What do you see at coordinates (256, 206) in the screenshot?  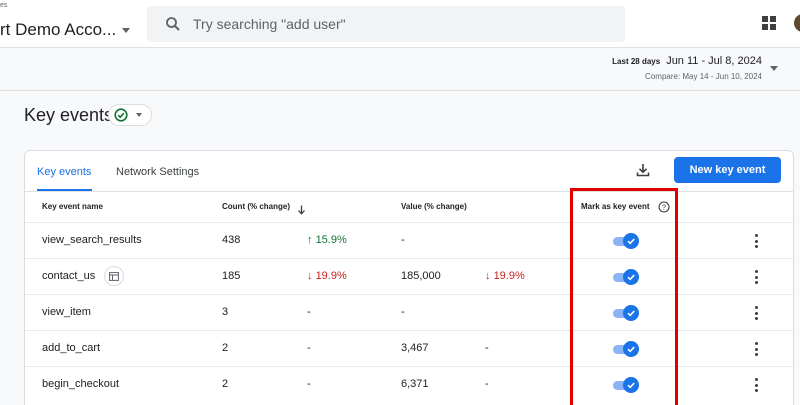 I see `column-header-count: Count (% change)` at bounding box center [256, 206].